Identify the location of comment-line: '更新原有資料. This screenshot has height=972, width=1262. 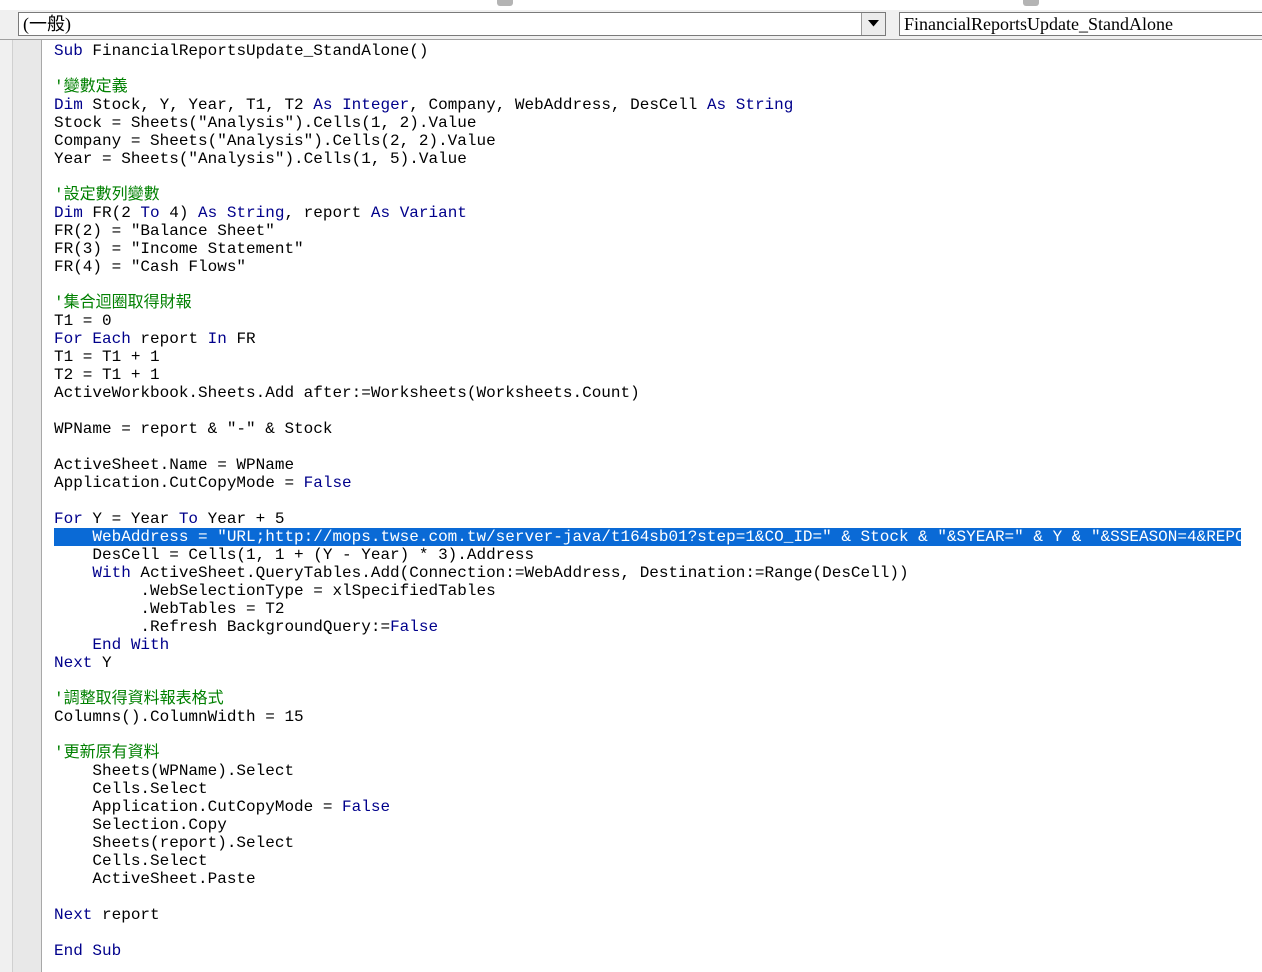
(647, 753).